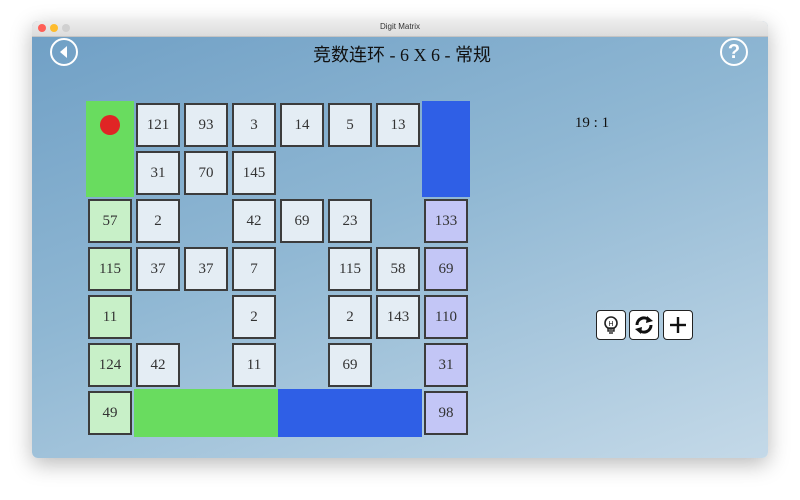  What do you see at coordinates (110, 413) in the screenshot?
I see `green-number-cell: 49` at bounding box center [110, 413].